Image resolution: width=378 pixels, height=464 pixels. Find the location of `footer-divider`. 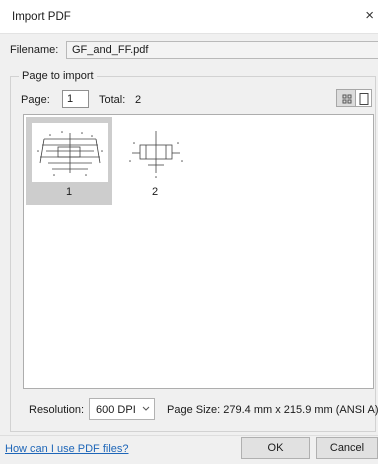

footer-divider is located at coordinates (189, 435).